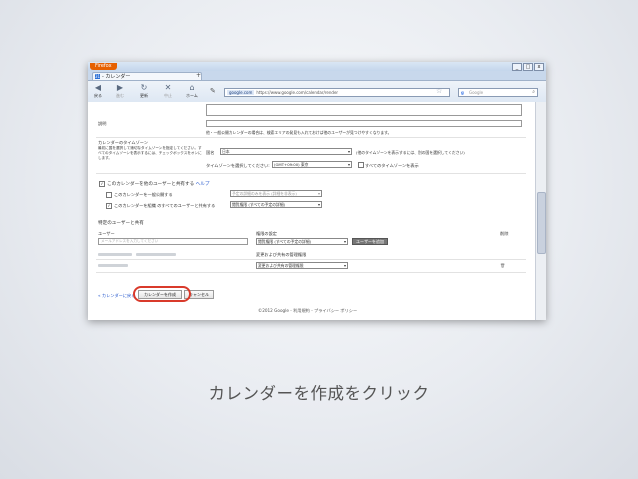 The width and height of the screenshot is (638, 479). What do you see at coordinates (319, 393) in the screenshot?
I see `slide-caption: カレンダーを作成をクリック` at bounding box center [319, 393].